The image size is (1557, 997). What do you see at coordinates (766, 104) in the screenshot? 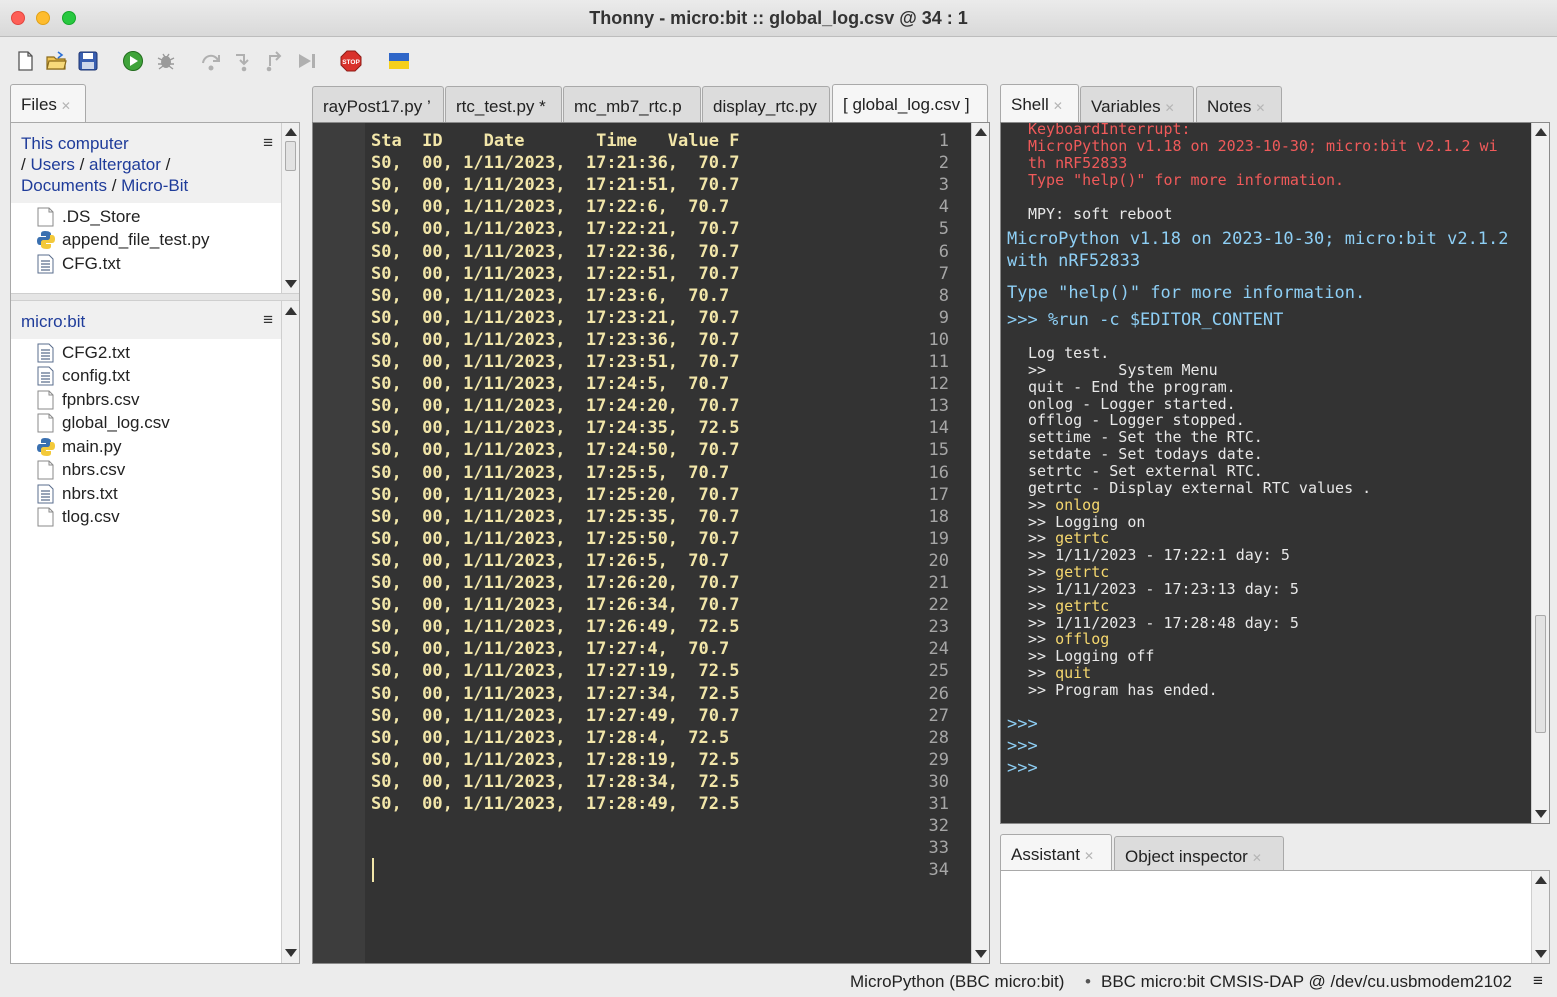
I see `tab-display-rtc: display_rtc.py` at bounding box center [766, 104].